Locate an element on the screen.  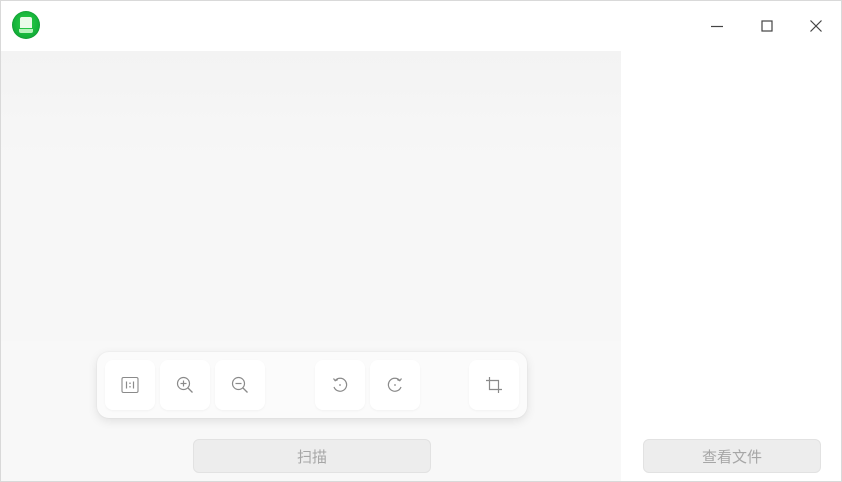
maximize-icon is located at coordinates (767, 26).